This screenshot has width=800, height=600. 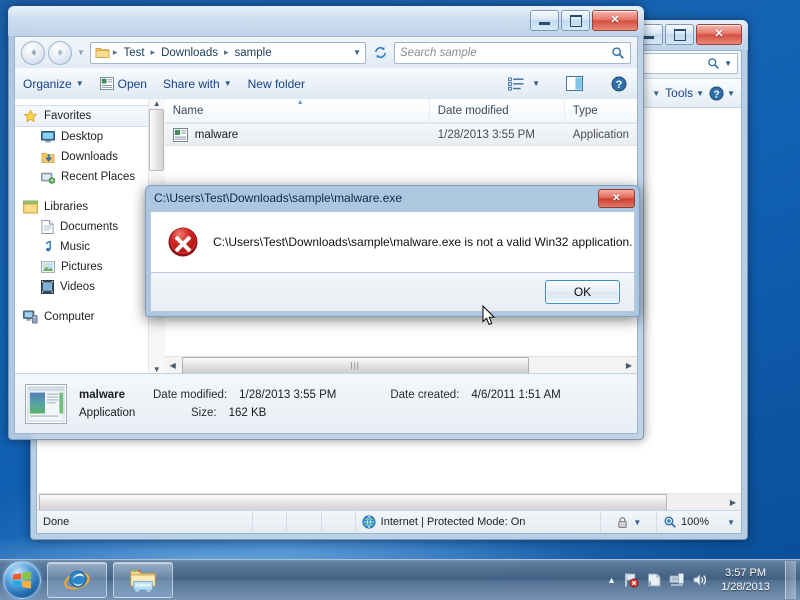 I want to click on sidebar-item-documents: Documents, so click(x=81, y=227).